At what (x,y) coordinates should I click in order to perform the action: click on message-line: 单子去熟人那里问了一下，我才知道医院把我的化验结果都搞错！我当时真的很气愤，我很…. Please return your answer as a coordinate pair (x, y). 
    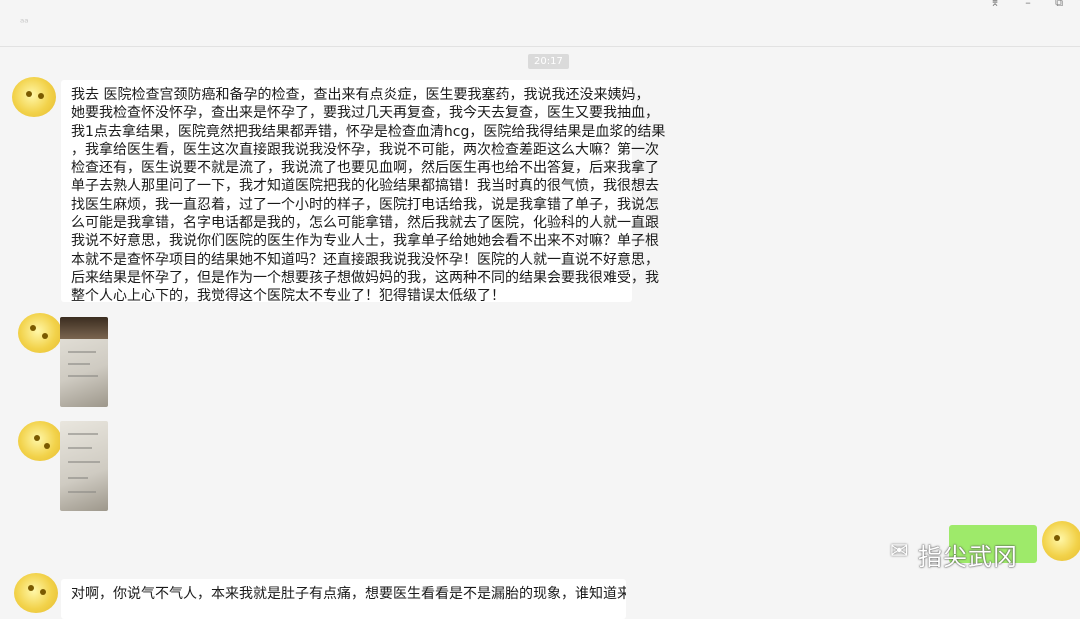
    Looking at the image, I should click on (365, 186).